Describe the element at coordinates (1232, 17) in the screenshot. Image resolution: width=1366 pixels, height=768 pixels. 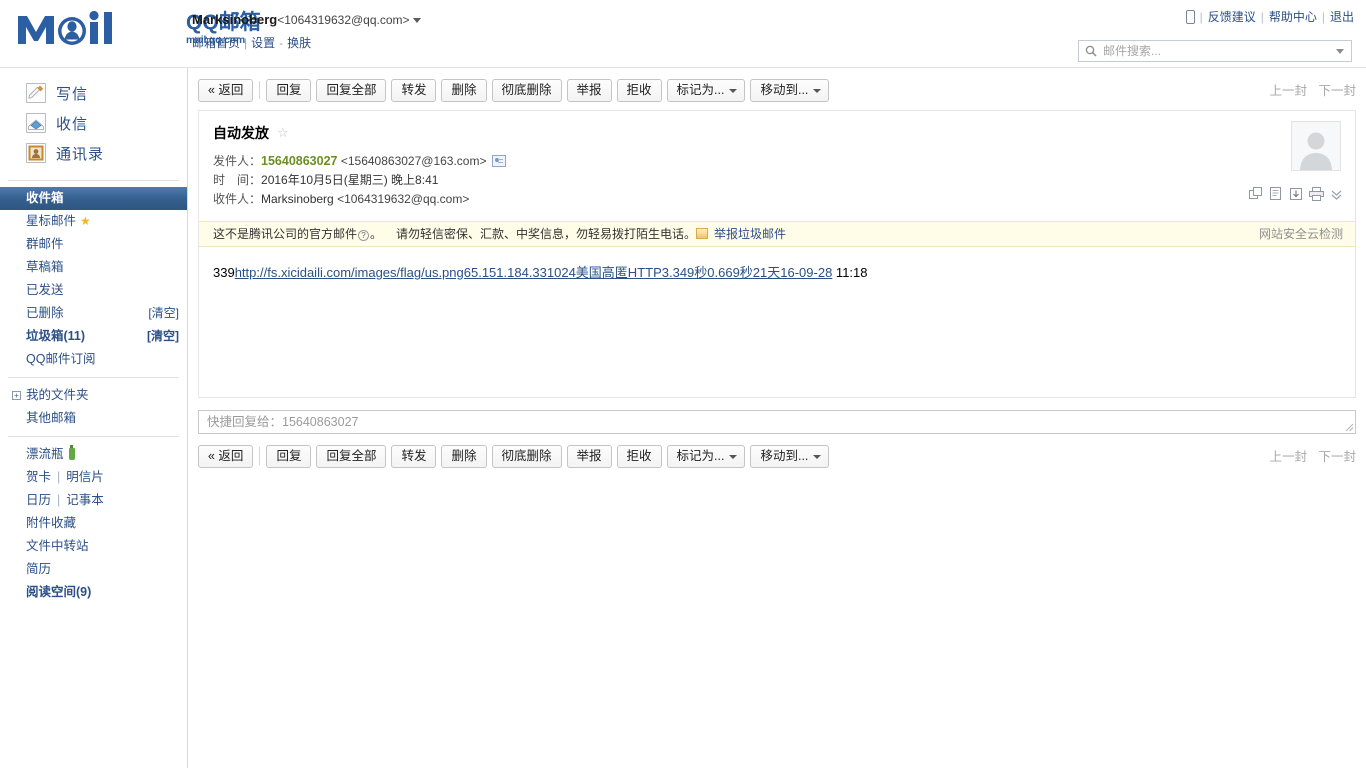
I see `feedback-link: 反馈建议` at that location.